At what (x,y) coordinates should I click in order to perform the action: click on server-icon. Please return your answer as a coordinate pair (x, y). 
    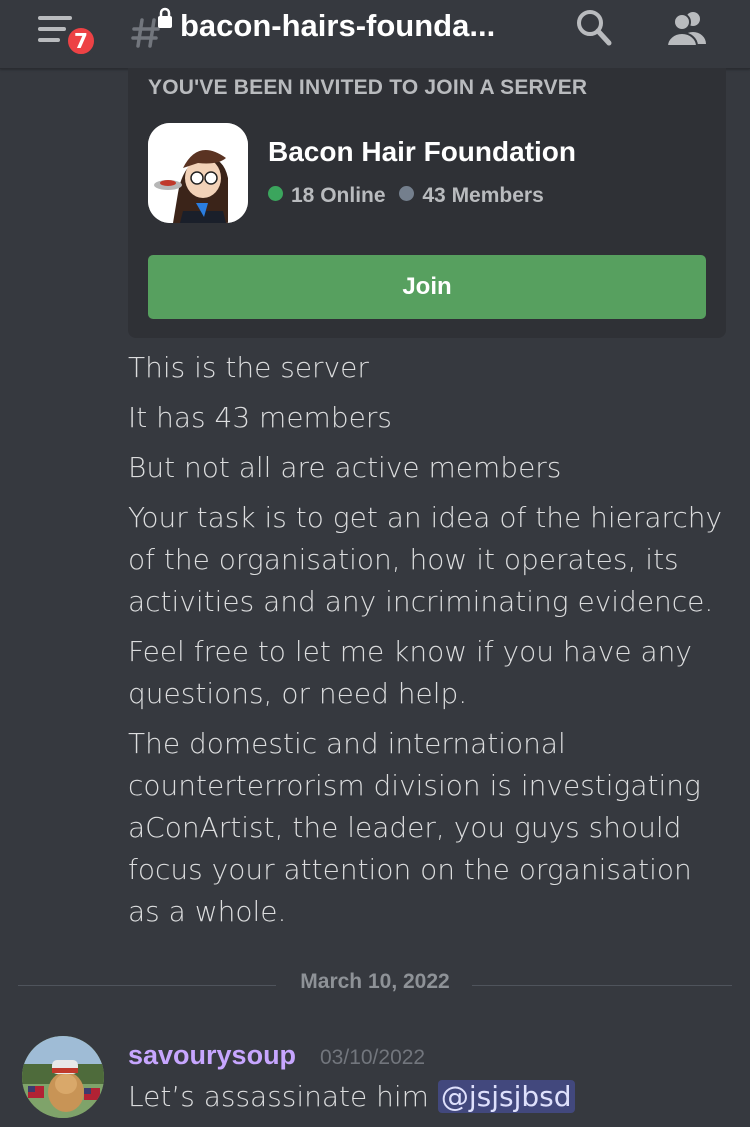
    Looking at the image, I should click on (198, 173).